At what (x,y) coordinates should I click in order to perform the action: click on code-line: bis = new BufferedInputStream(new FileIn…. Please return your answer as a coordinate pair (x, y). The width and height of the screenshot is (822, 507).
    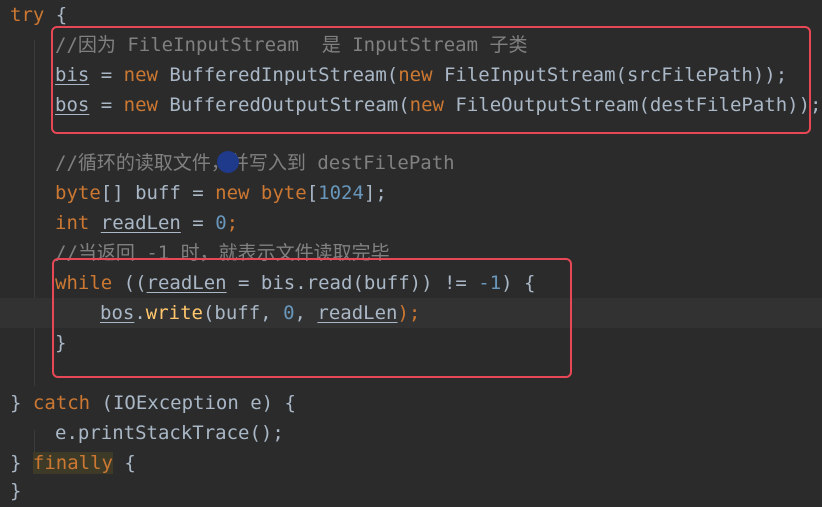
    Looking at the image, I should click on (438, 75).